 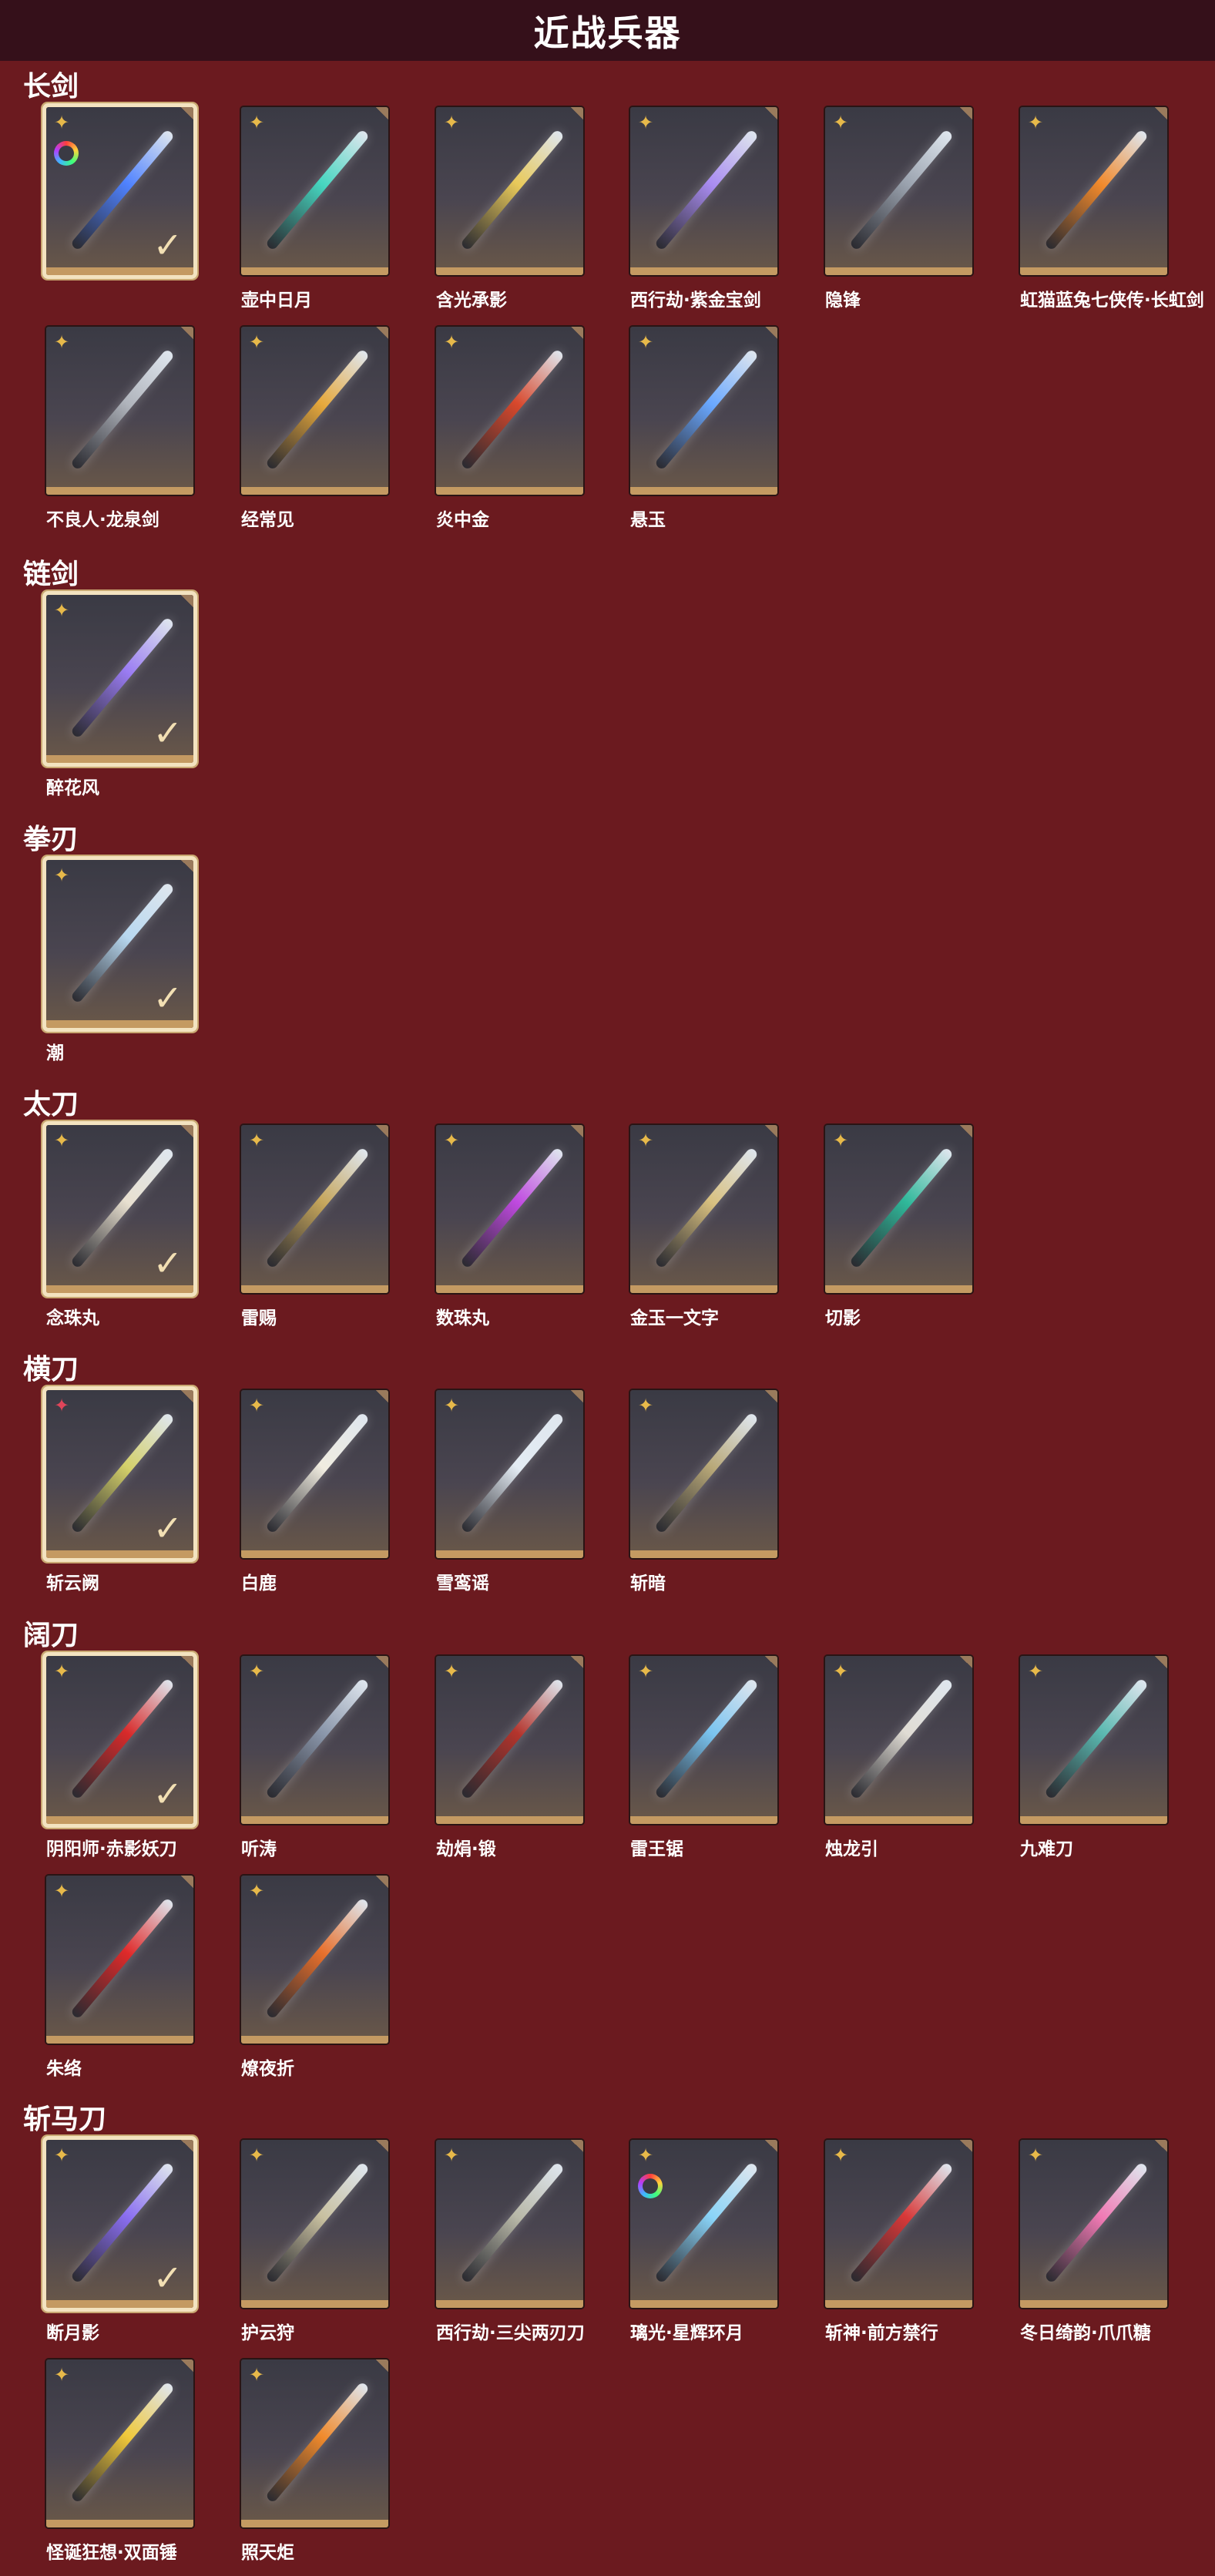 I want to click on weapon-card: ✦ 怪诞狂想·双面锤, so click(x=119, y=2461).